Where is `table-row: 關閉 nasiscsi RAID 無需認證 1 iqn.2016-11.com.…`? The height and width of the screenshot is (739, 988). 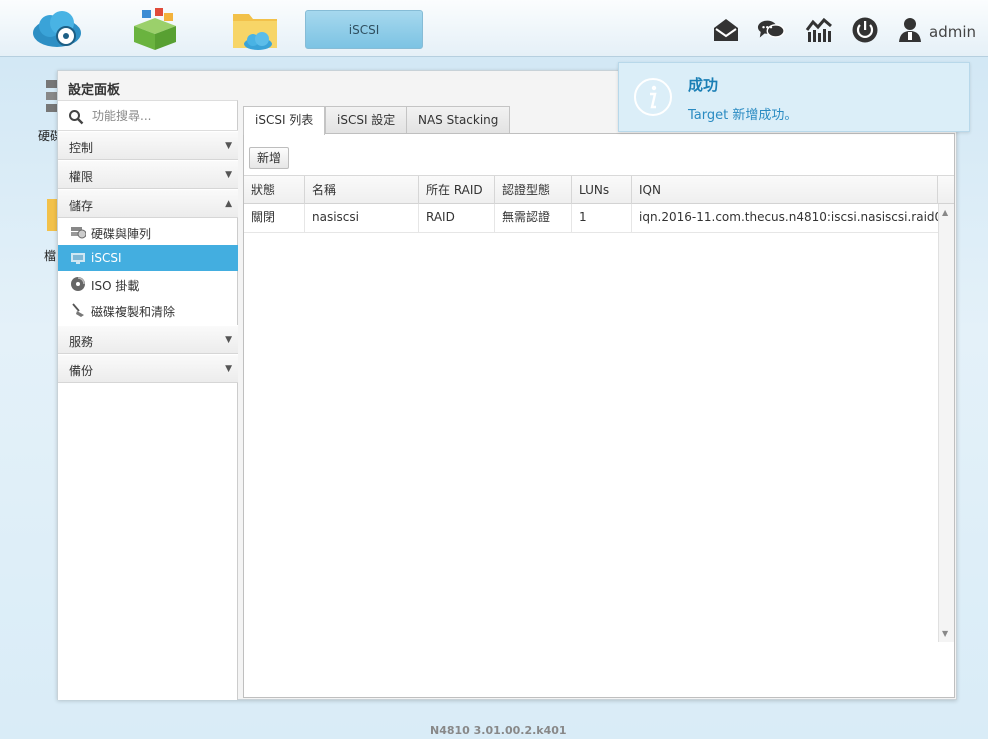 table-row: 關閉 nasiscsi RAID 無需認證 1 iqn.2016-11.com.… is located at coordinates (591, 218).